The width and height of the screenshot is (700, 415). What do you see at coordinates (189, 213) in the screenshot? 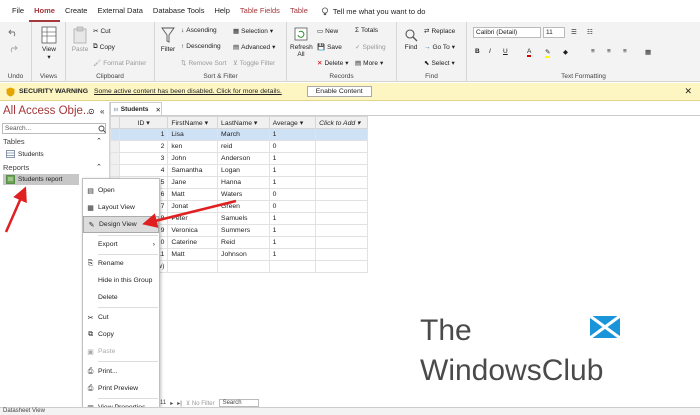
I see `annotation-arrow-design-view` at bounding box center [189, 213].